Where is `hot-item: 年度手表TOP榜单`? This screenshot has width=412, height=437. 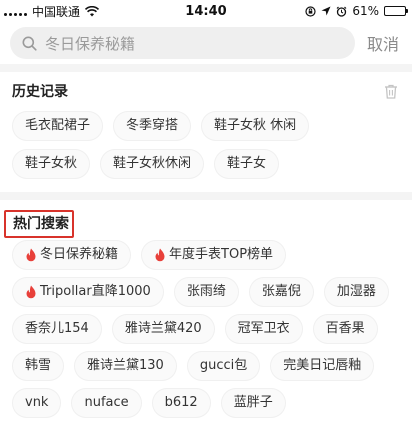 hot-item: 年度手表TOP榜单 is located at coordinates (214, 255).